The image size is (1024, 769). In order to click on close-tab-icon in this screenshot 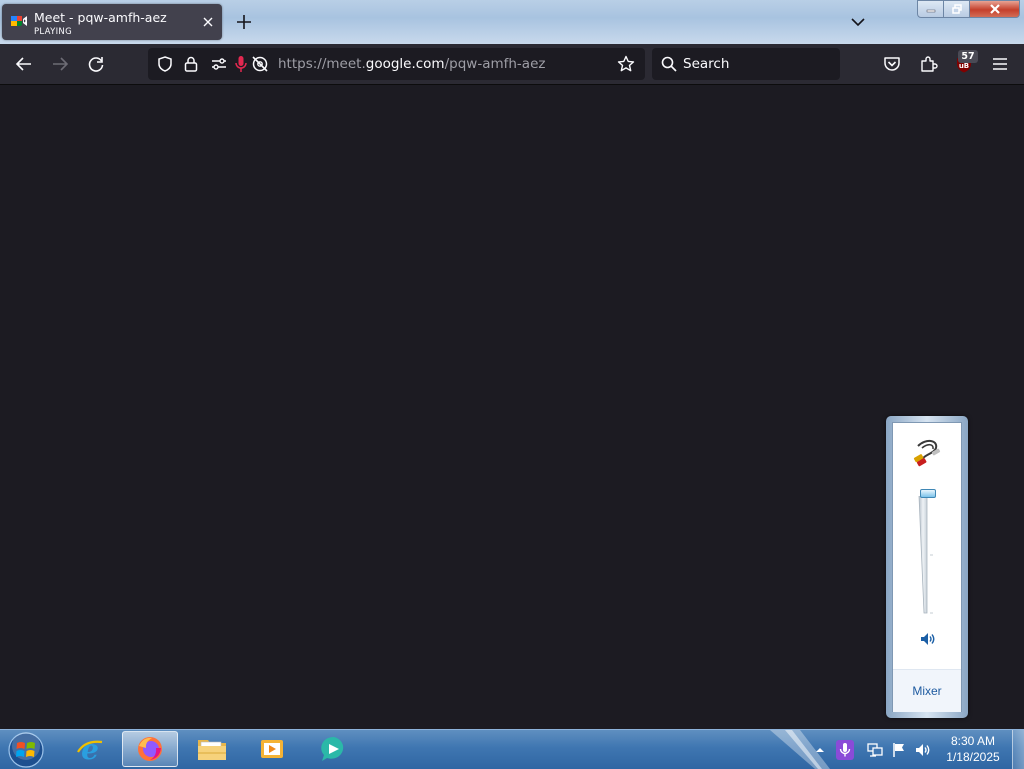, I will do `click(208, 22)`.